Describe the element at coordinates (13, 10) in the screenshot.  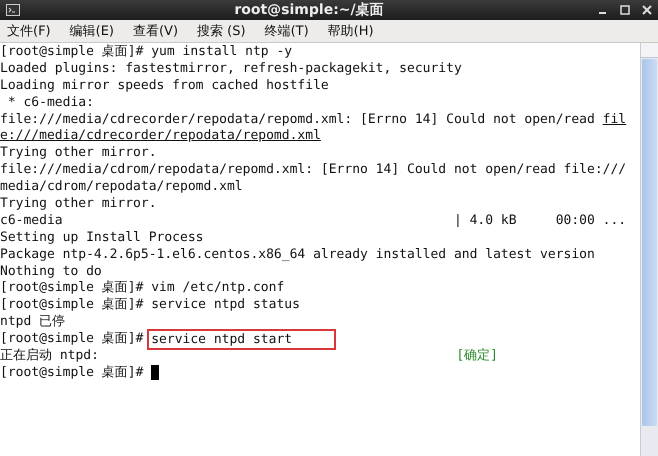
I see `terminal-icon` at that location.